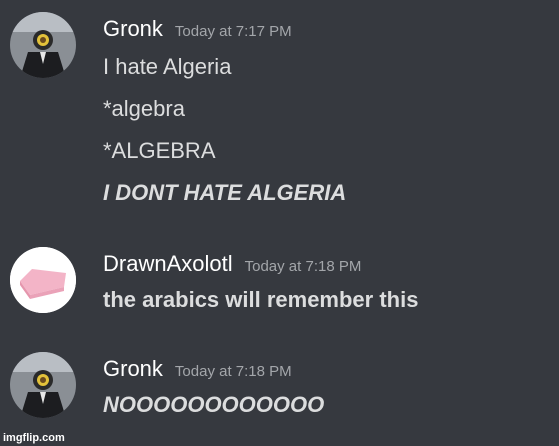 This screenshot has height=446, width=559. I want to click on timestamp: Today at 7:17 PM, so click(233, 31).